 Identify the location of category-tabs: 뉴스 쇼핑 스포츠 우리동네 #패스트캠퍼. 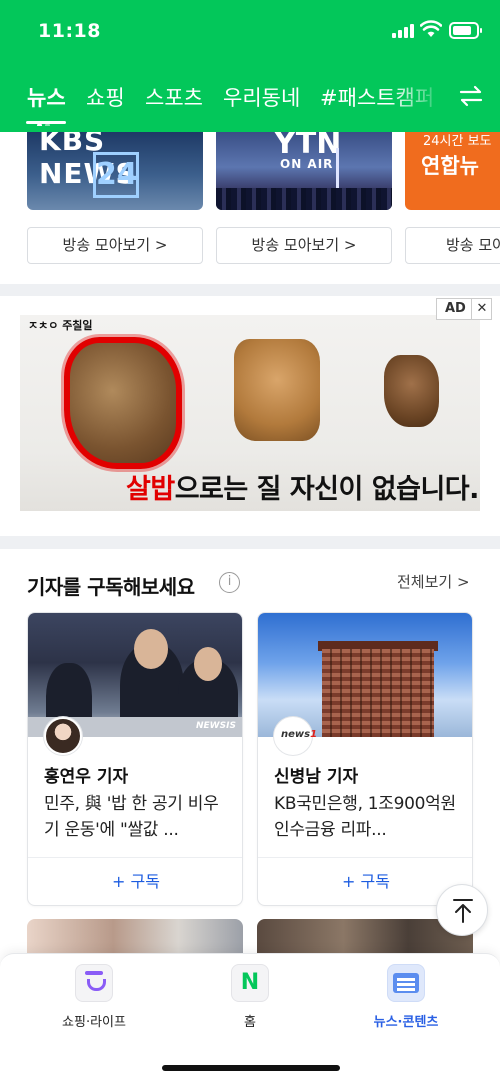
(250, 101).